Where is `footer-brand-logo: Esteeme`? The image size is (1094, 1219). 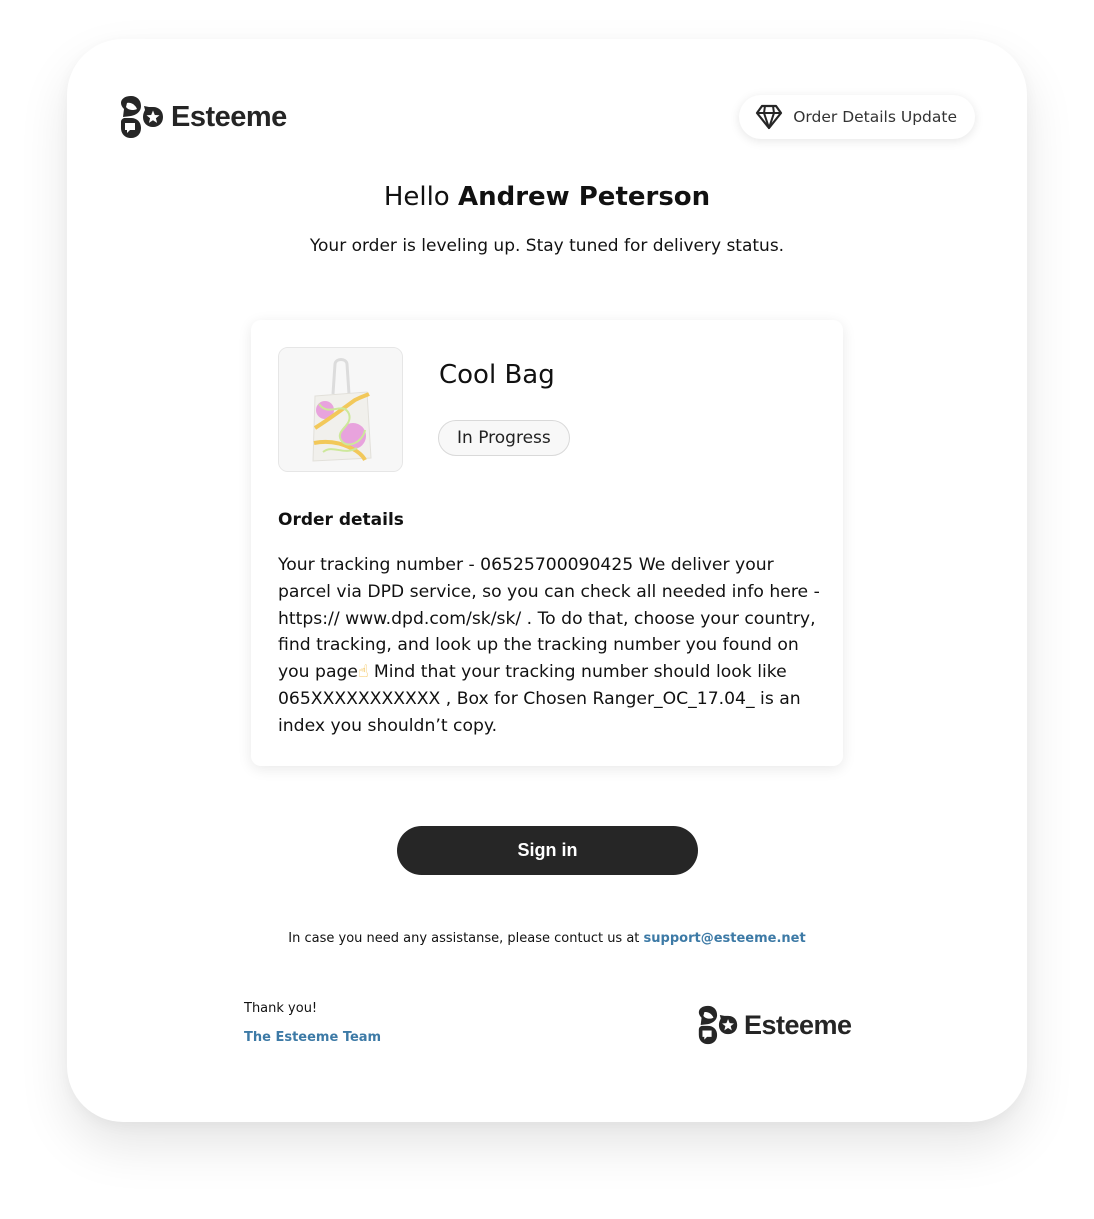 footer-brand-logo: Esteeme is located at coordinates (774, 1025).